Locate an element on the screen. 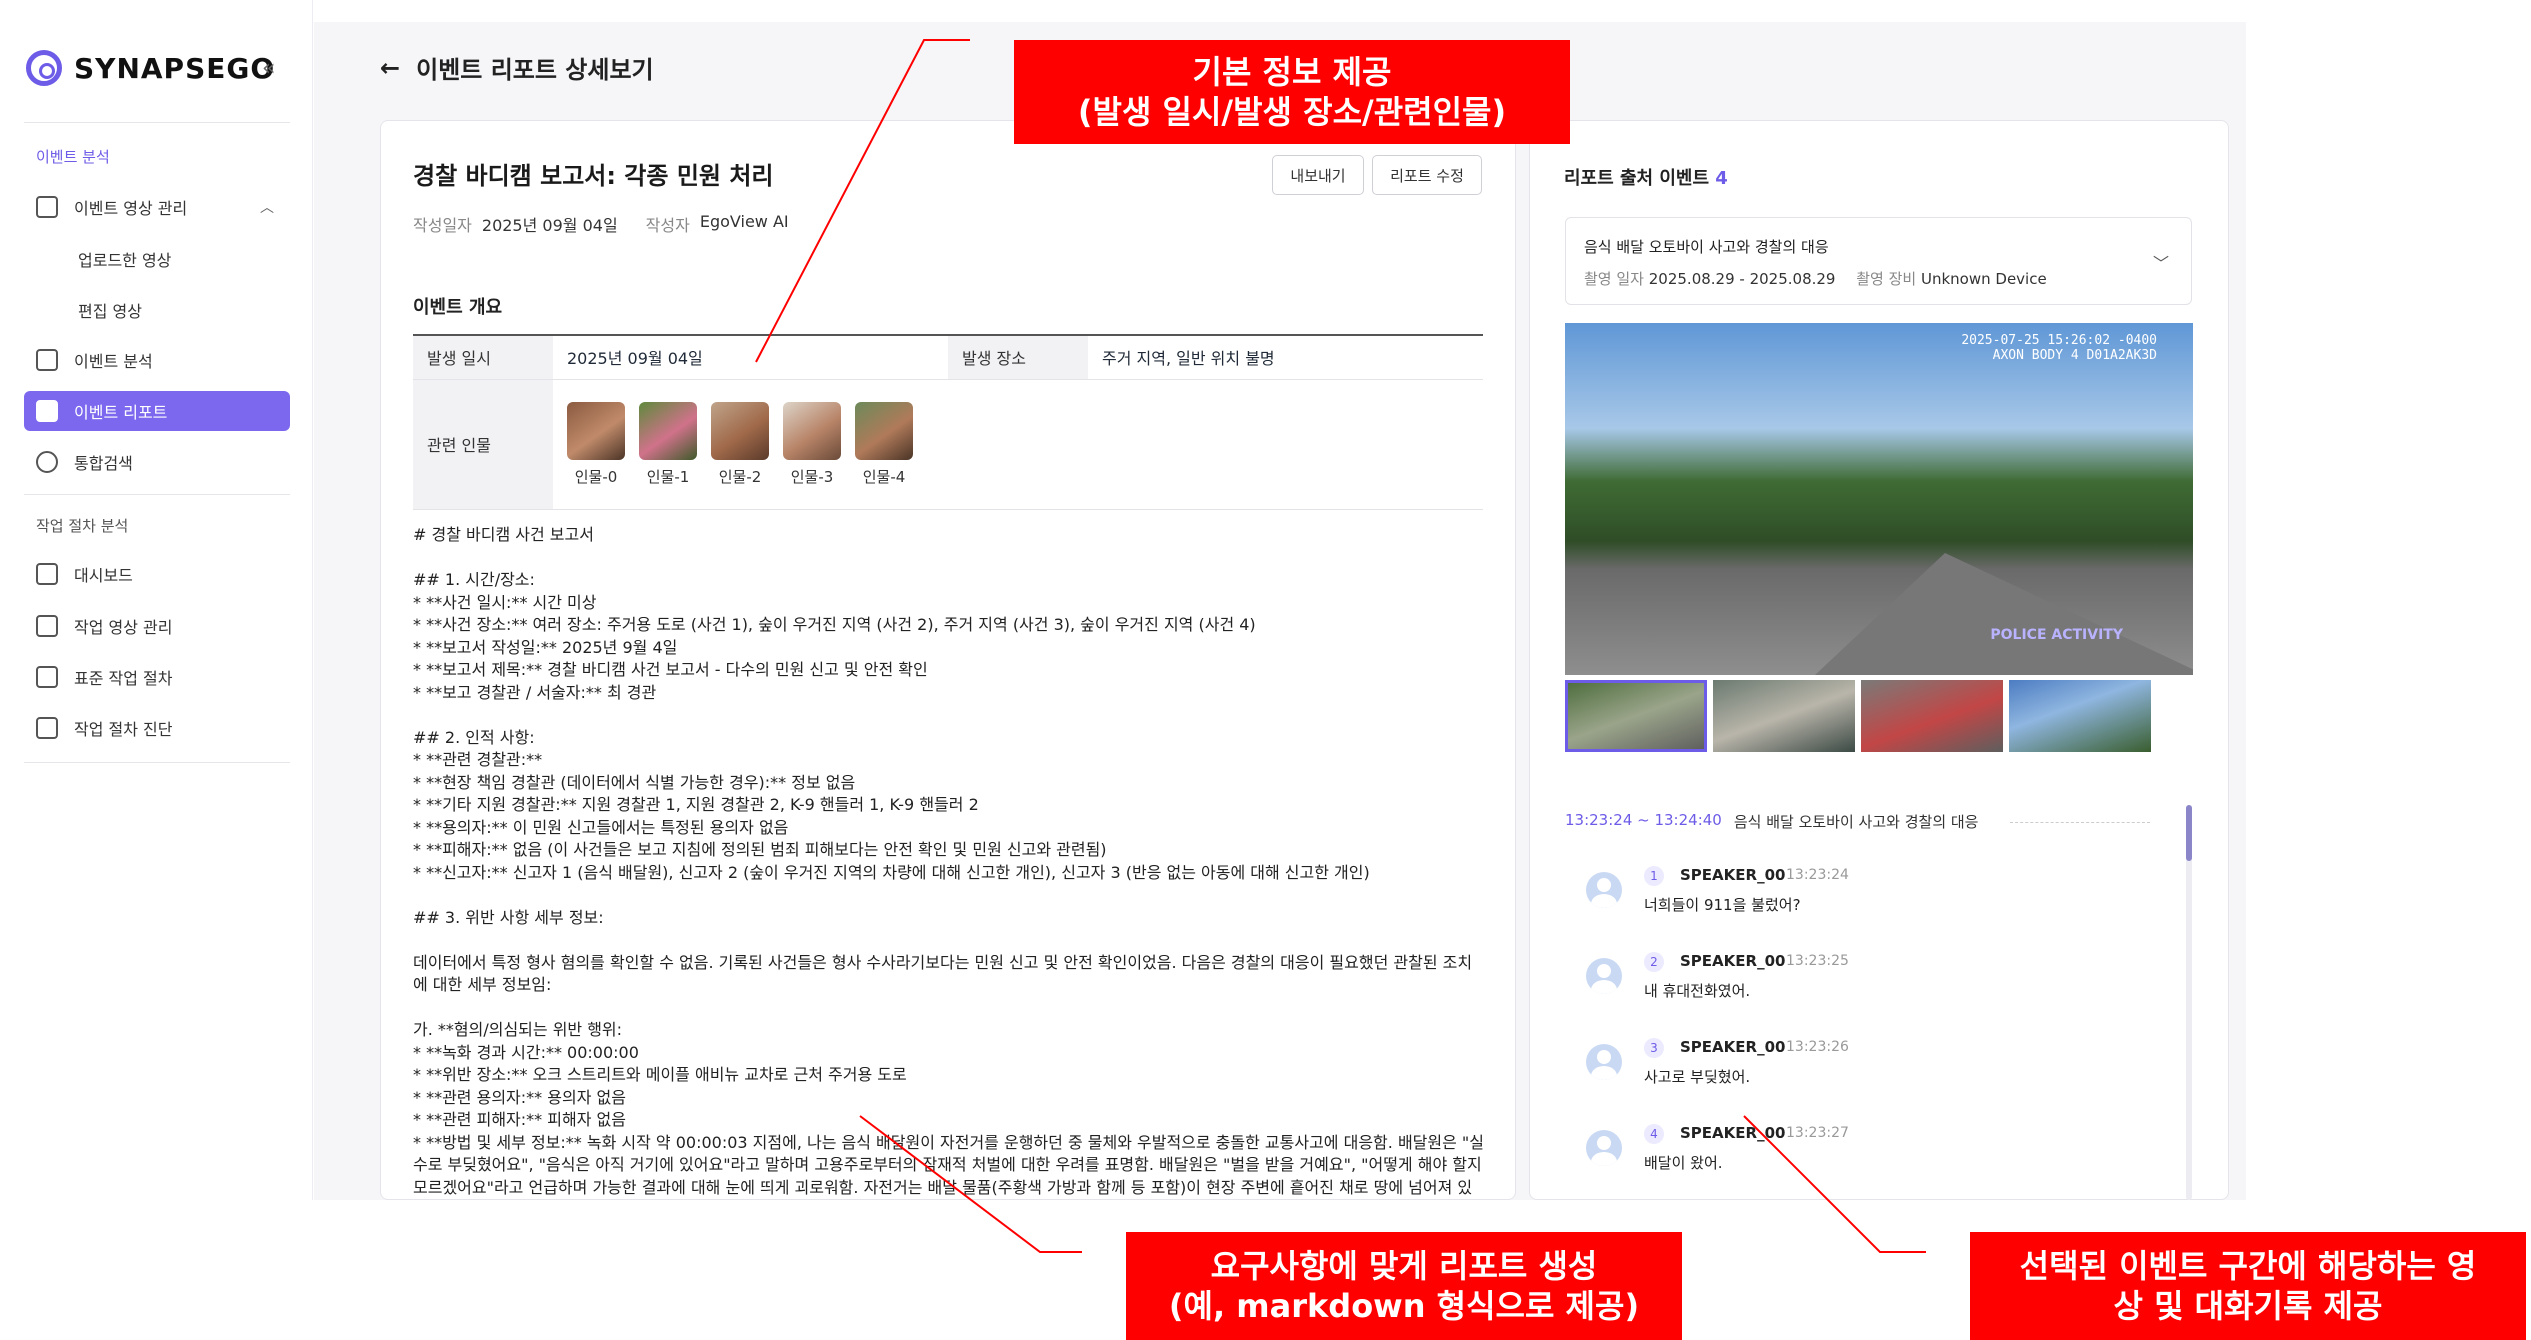 The width and height of the screenshot is (2531, 1340). annotation-basic-info: 기본 정보 제공 (발생 일시/발생 장소/관련인물) is located at coordinates (1292, 92).